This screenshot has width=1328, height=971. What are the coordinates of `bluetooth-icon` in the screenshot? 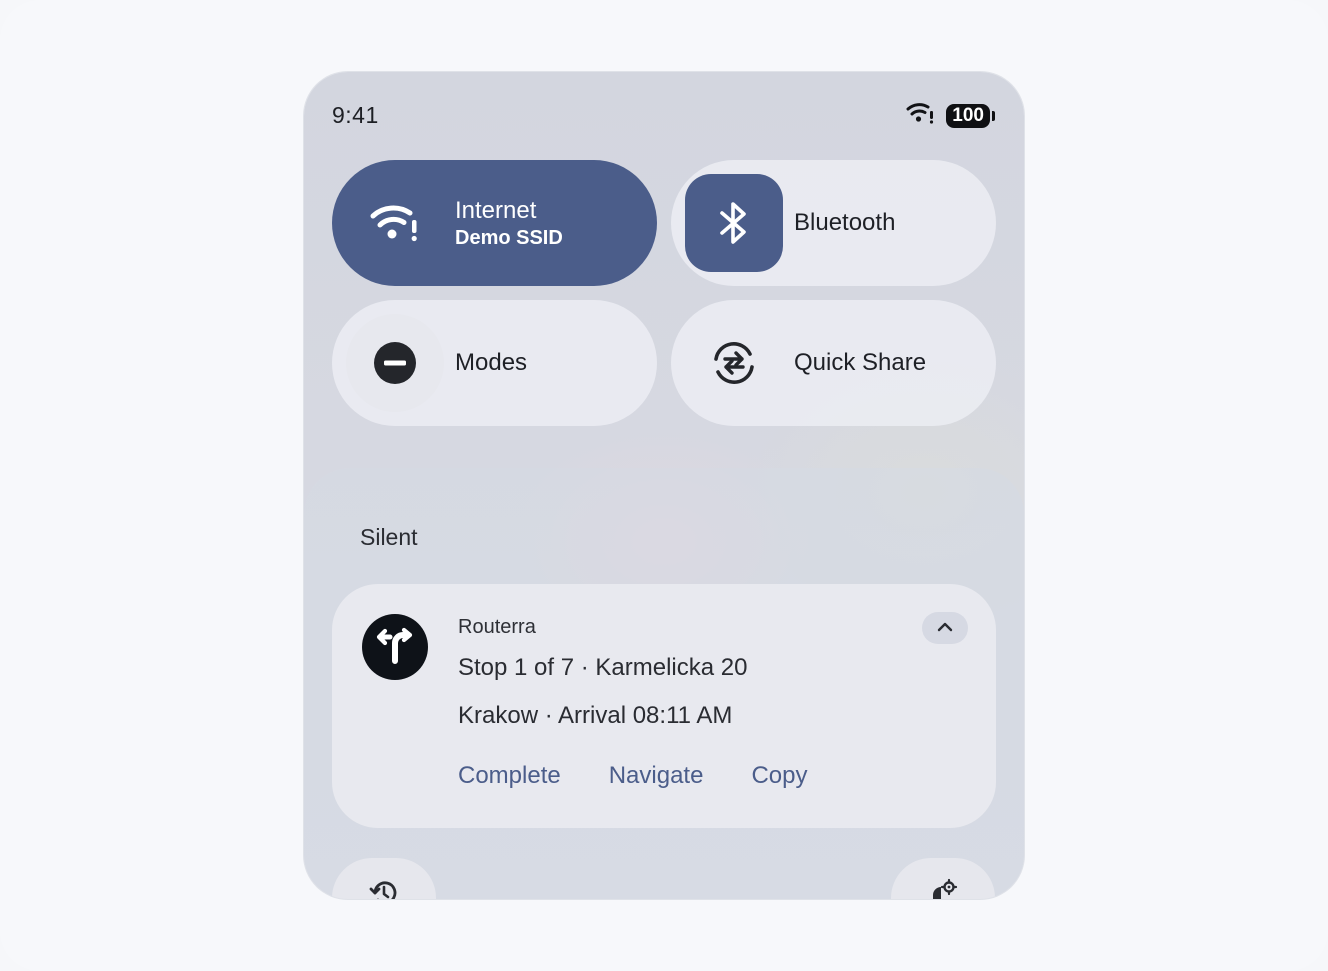 It's located at (734, 223).